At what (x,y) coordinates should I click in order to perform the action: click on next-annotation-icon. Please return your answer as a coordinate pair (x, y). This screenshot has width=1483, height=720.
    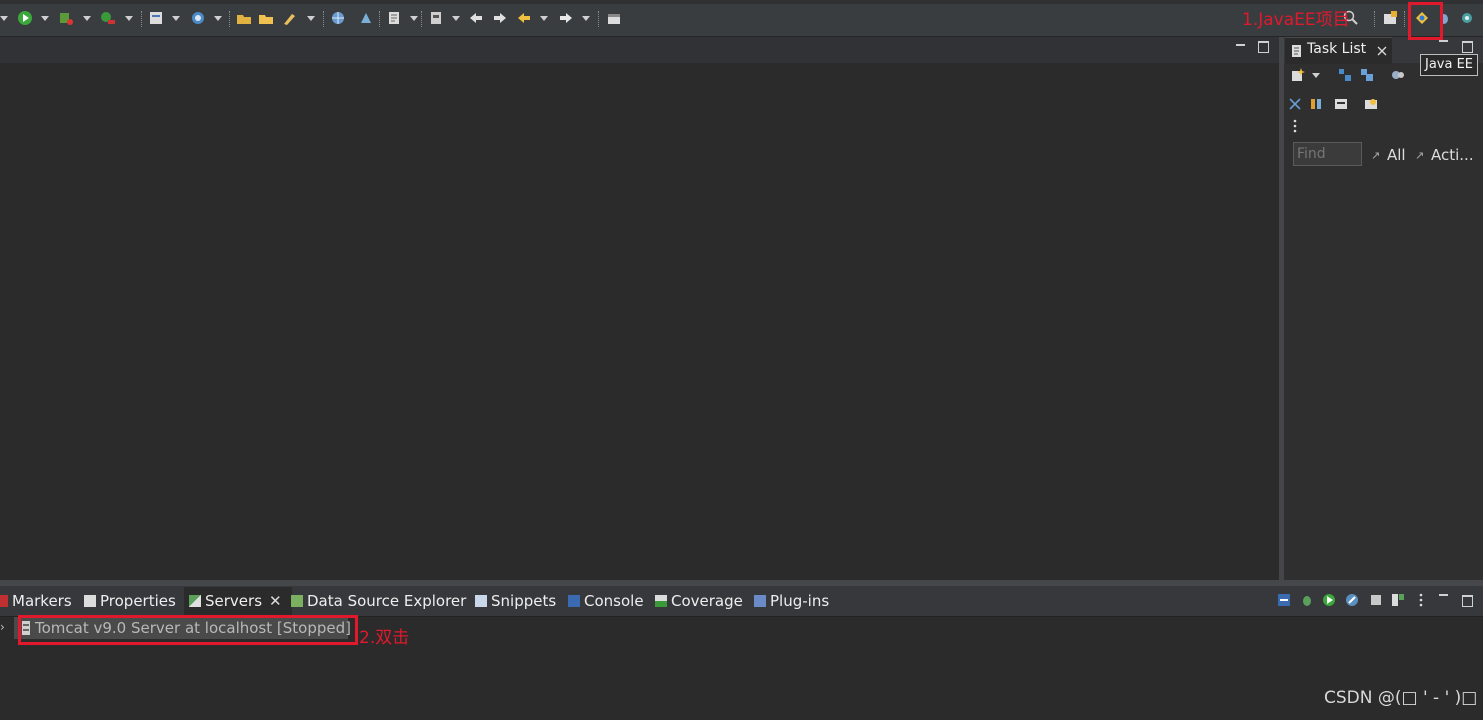
    Looking at the image, I should click on (500, 18).